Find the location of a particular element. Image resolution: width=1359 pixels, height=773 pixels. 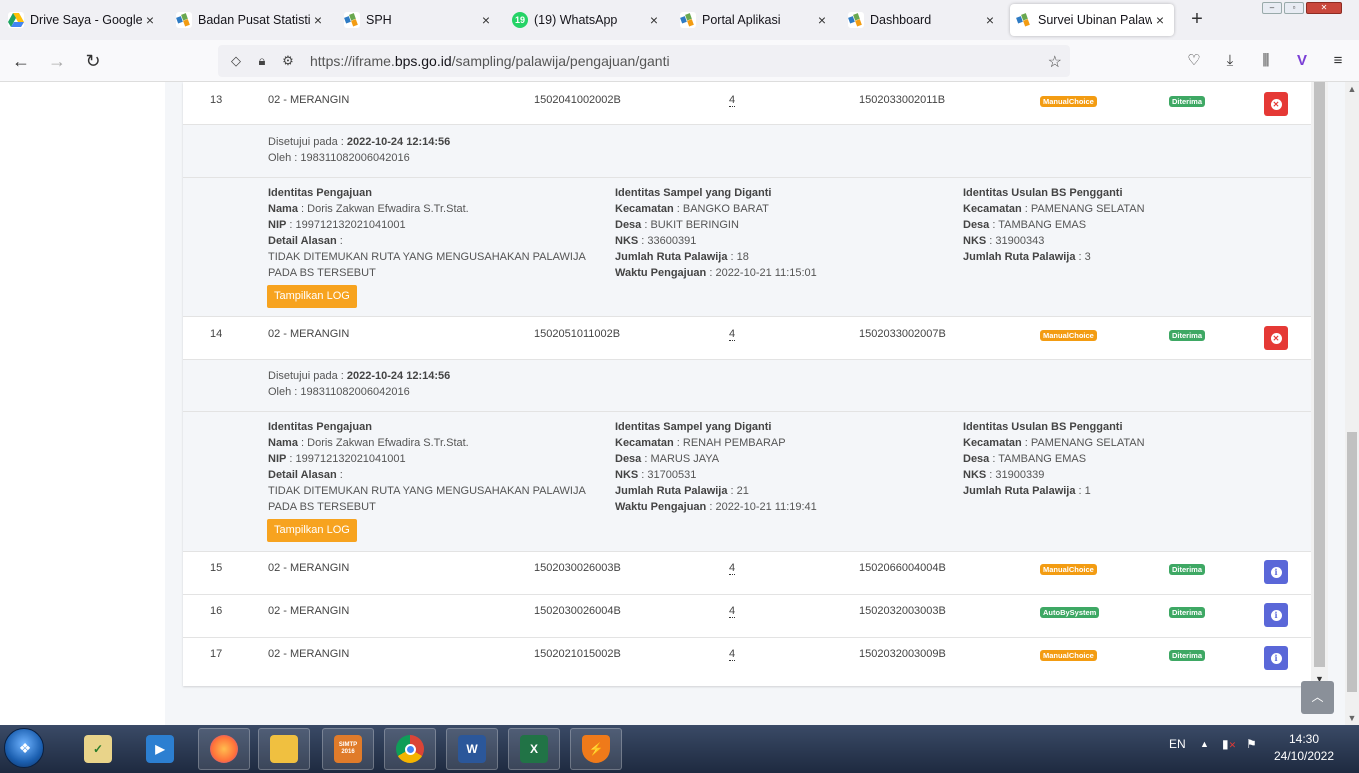

taskbar-app-media-player: ▶ is located at coordinates (160, 749).